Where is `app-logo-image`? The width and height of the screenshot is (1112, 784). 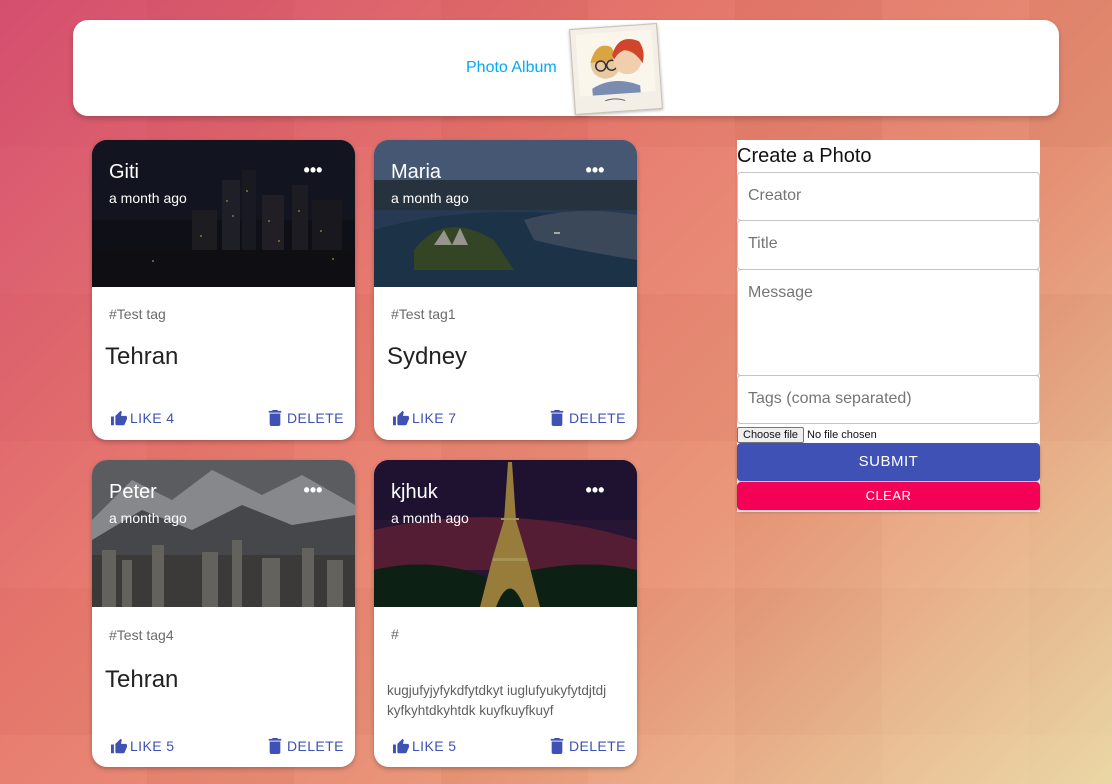 app-logo-image is located at coordinates (616, 69).